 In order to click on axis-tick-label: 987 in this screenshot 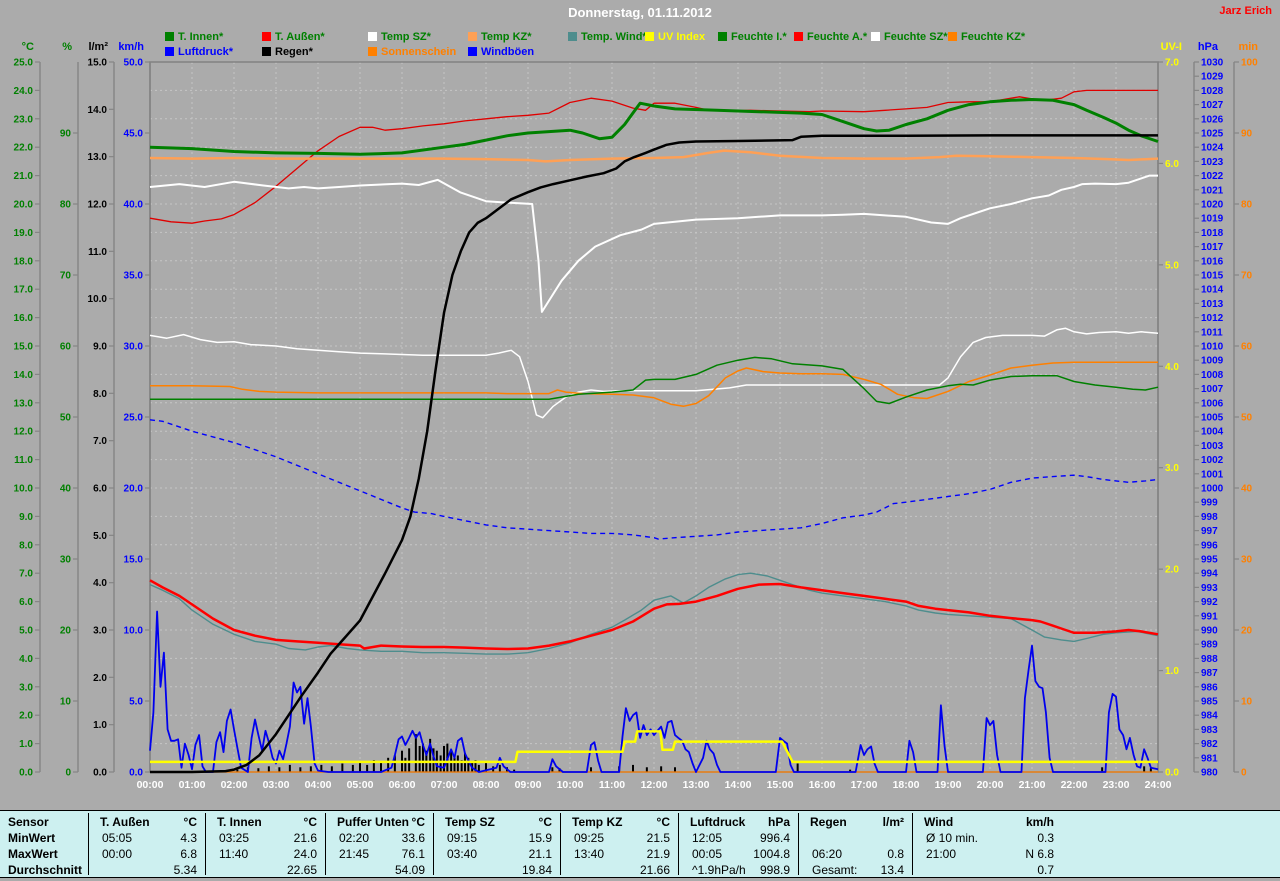, I will do `click(1209, 673)`.